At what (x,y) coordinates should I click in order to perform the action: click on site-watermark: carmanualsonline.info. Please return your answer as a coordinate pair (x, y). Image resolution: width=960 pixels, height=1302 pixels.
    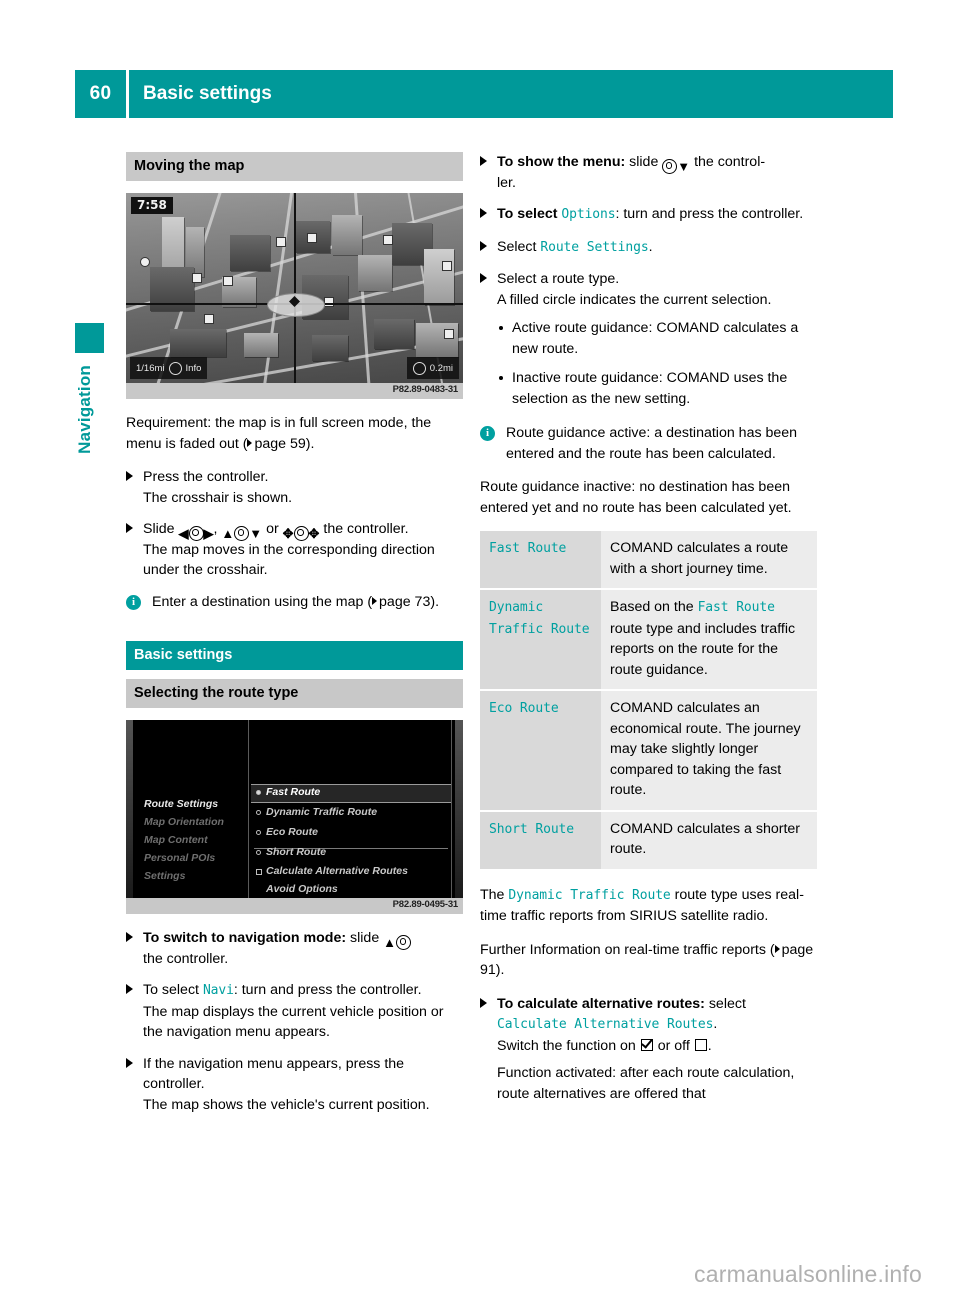
    Looking at the image, I should click on (808, 1274).